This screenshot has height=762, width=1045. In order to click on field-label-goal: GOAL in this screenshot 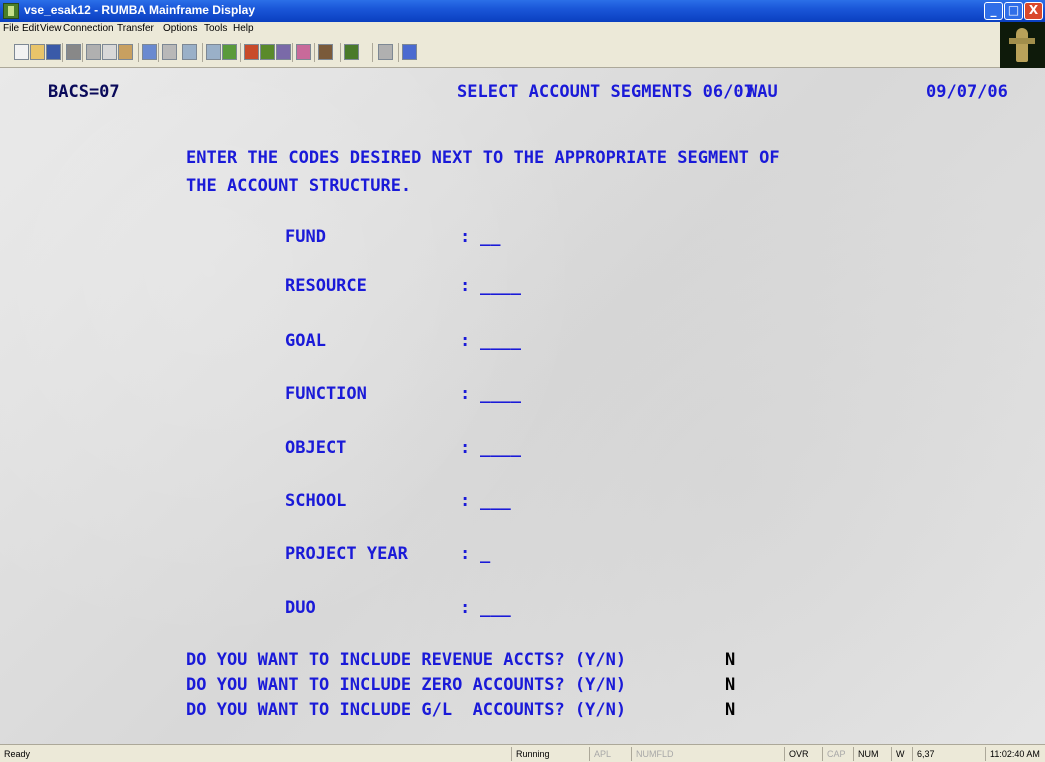, I will do `click(305, 341)`.